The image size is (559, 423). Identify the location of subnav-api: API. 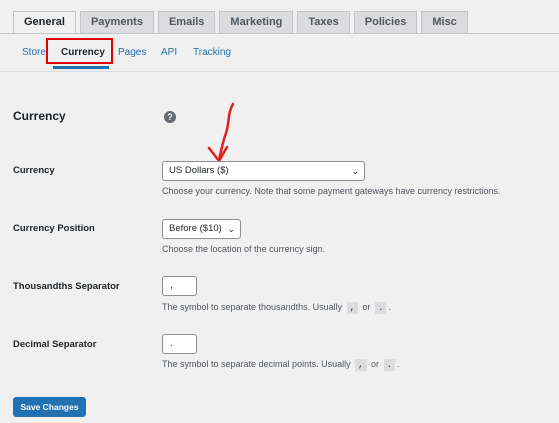
(169, 52).